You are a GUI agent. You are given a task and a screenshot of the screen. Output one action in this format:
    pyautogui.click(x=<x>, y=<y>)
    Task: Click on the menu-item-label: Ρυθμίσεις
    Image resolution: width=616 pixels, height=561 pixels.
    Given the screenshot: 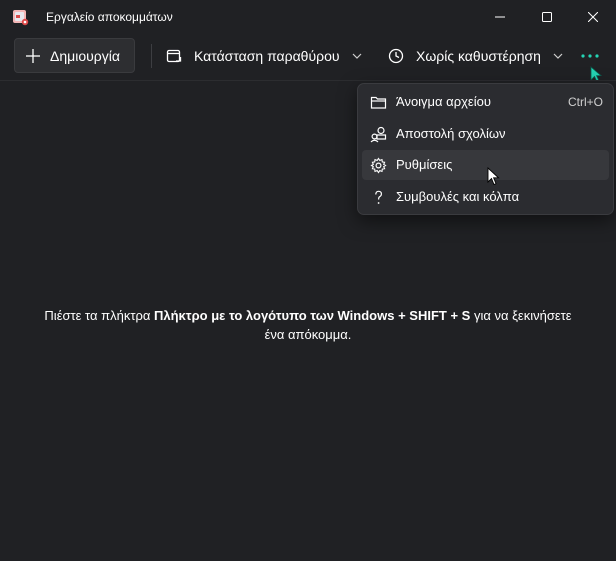 What is the action you would take?
    pyautogui.click(x=424, y=164)
    